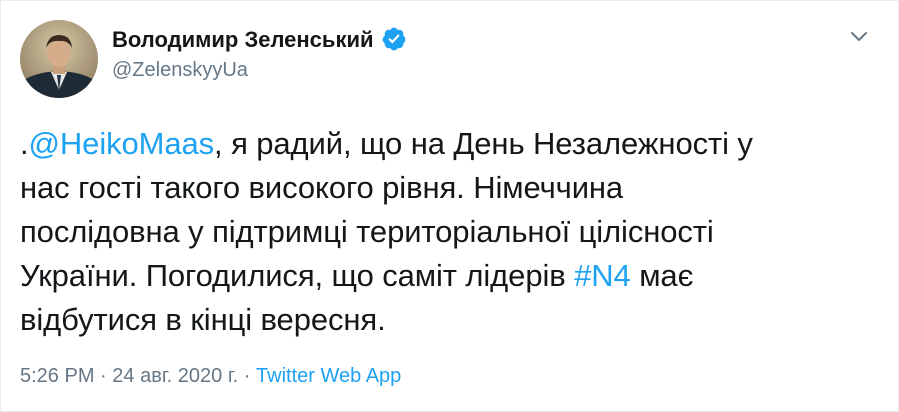  I want to click on tweet-source-link: Twitter Web App, so click(328, 376).